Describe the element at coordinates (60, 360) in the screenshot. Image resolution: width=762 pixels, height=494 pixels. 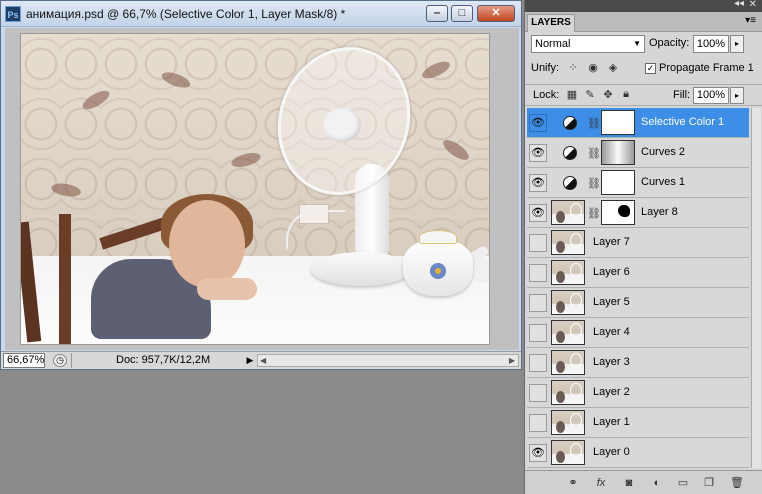
I see `timing-icon: ◷` at that location.